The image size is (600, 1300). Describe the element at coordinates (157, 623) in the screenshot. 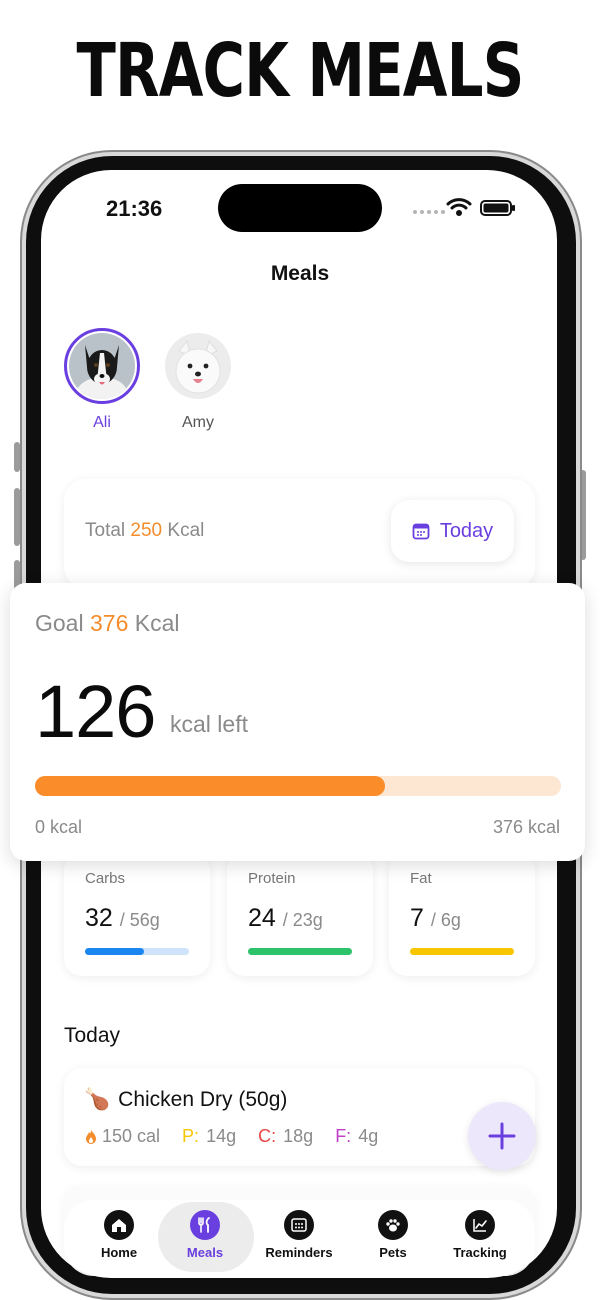

I see `goal-unit: Kcal` at that location.